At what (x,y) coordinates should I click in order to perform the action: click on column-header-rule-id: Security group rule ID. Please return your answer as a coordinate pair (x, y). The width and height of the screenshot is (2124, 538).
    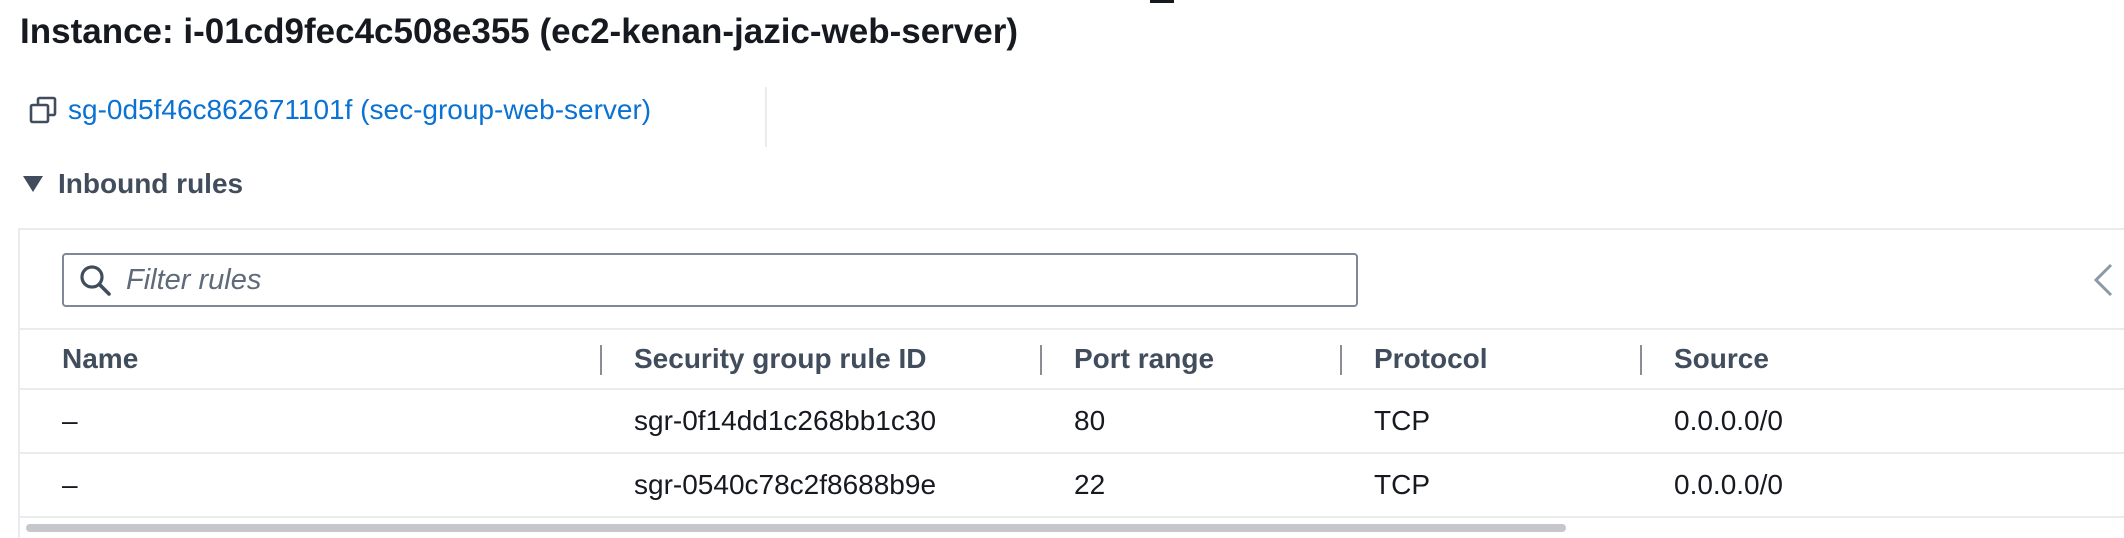
    Looking at the image, I should click on (780, 359).